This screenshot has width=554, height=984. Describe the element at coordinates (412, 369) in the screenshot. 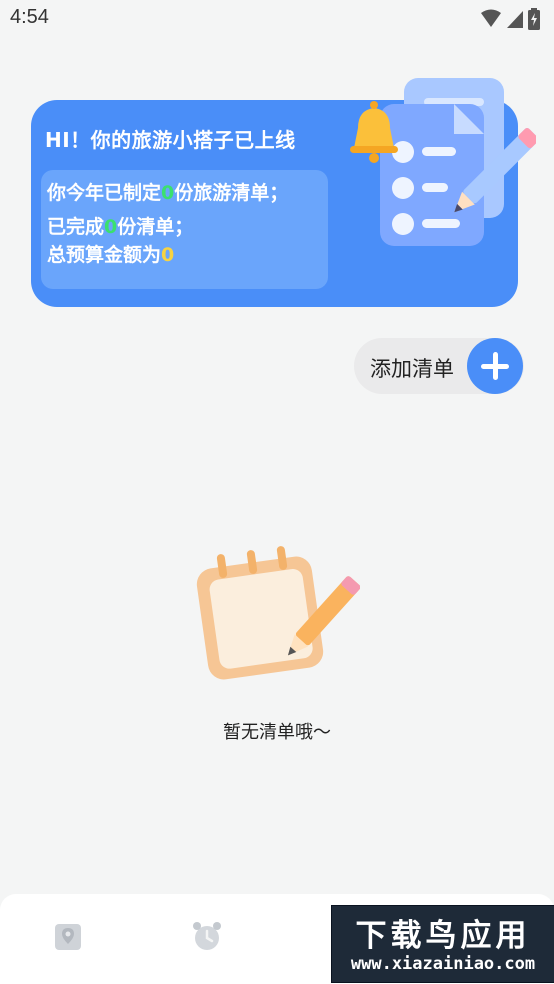

I see `add-list-label: 添加清单` at that location.